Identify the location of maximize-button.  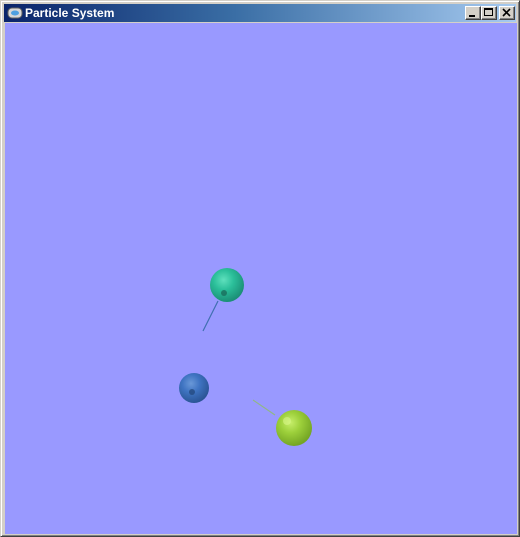
(489, 13).